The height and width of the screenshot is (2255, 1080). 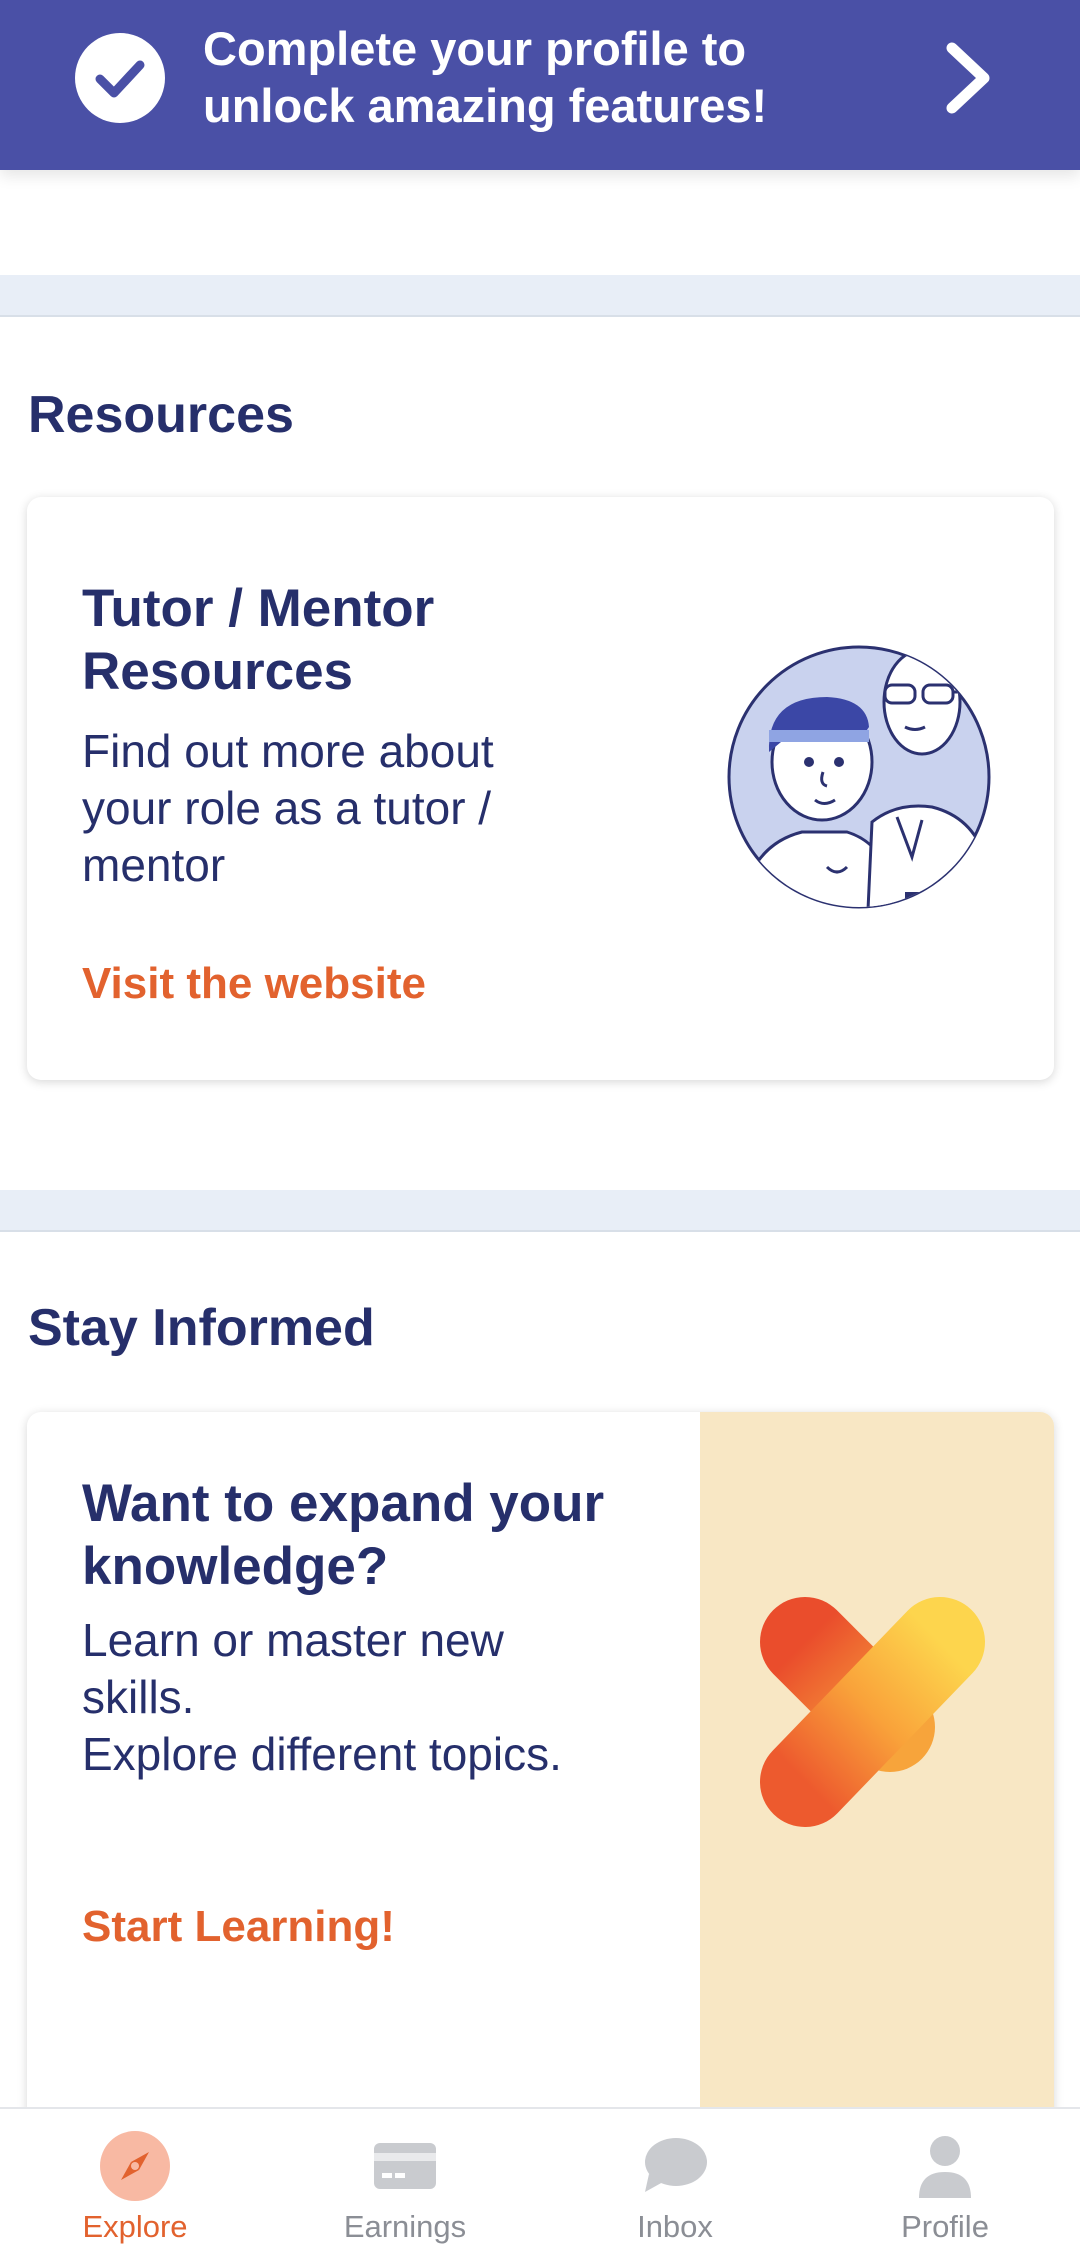 I want to click on nav-inbox: Inbox, so click(x=675, y=2182).